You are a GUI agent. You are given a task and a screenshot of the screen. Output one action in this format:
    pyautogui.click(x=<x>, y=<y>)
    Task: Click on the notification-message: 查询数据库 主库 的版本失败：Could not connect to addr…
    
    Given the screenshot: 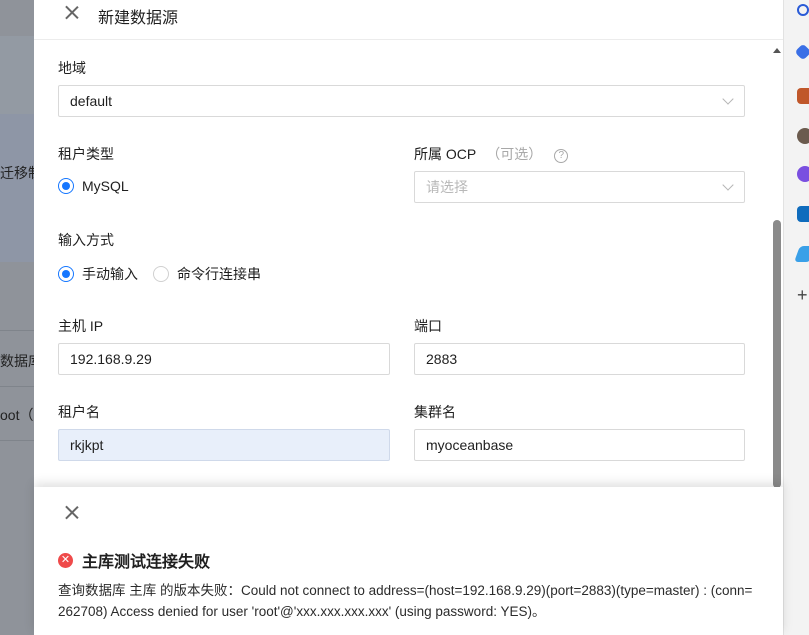 What is the action you would take?
    pyautogui.click(x=405, y=601)
    